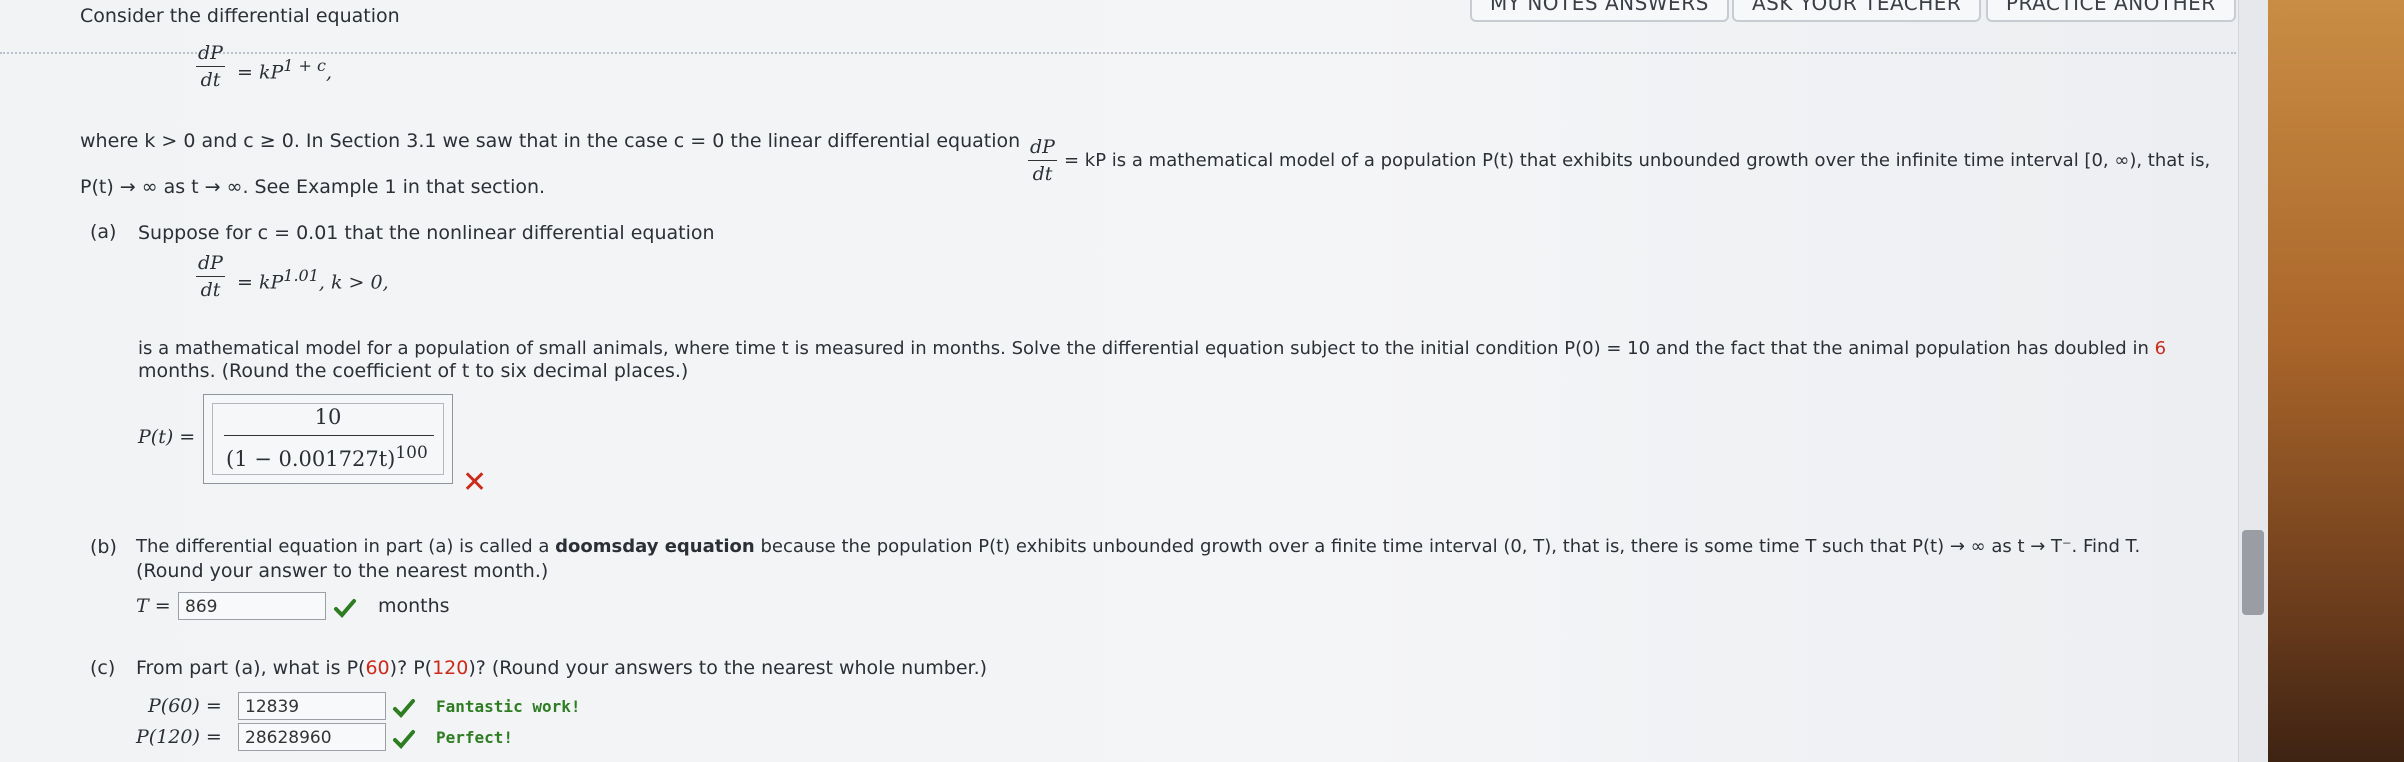  Describe the element at coordinates (210, 80) in the screenshot. I see `intro-eq-den: dt` at that location.